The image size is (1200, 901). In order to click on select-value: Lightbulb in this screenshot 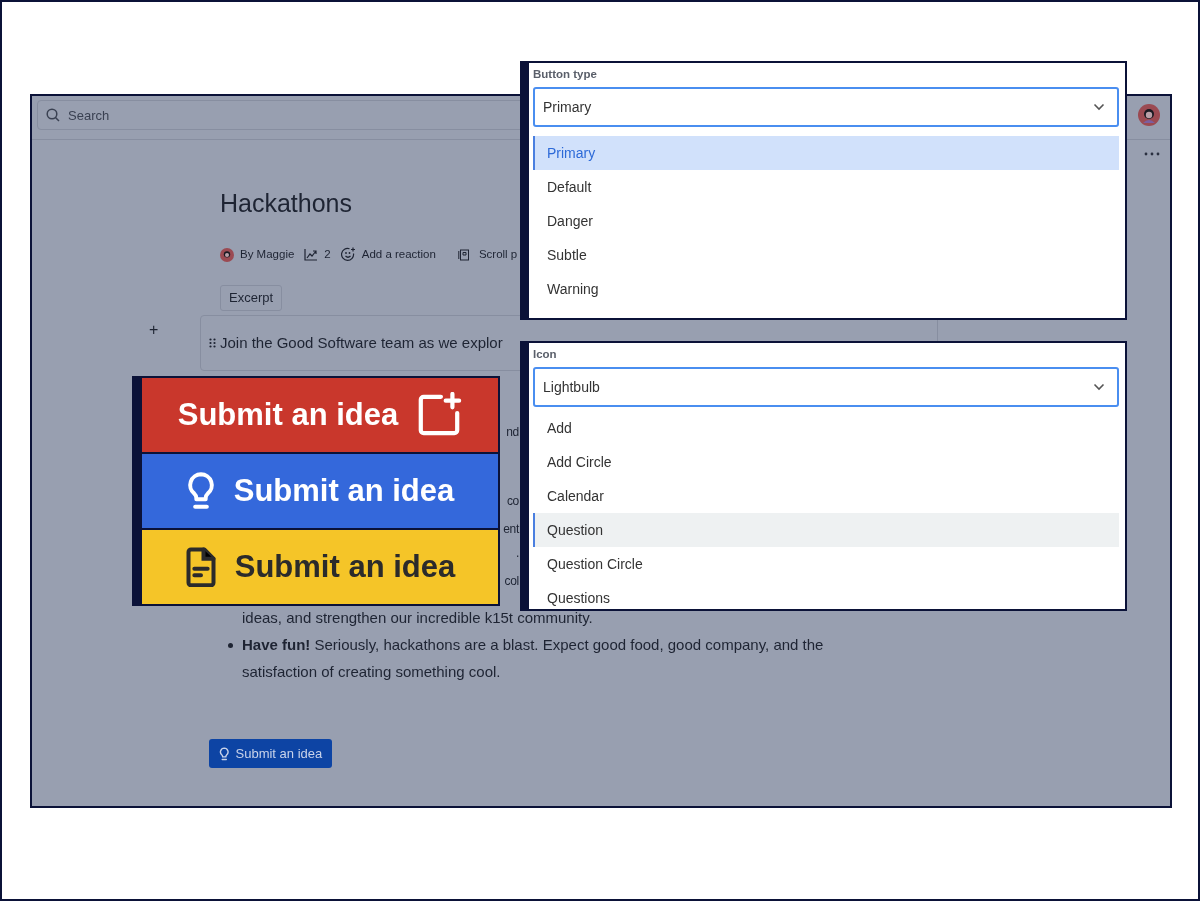, I will do `click(571, 387)`.